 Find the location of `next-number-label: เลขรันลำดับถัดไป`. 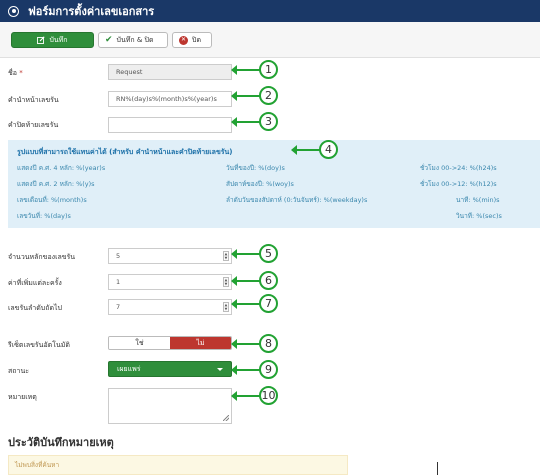

next-number-label: เลขรันลำดับถัดไป is located at coordinates (35, 308).